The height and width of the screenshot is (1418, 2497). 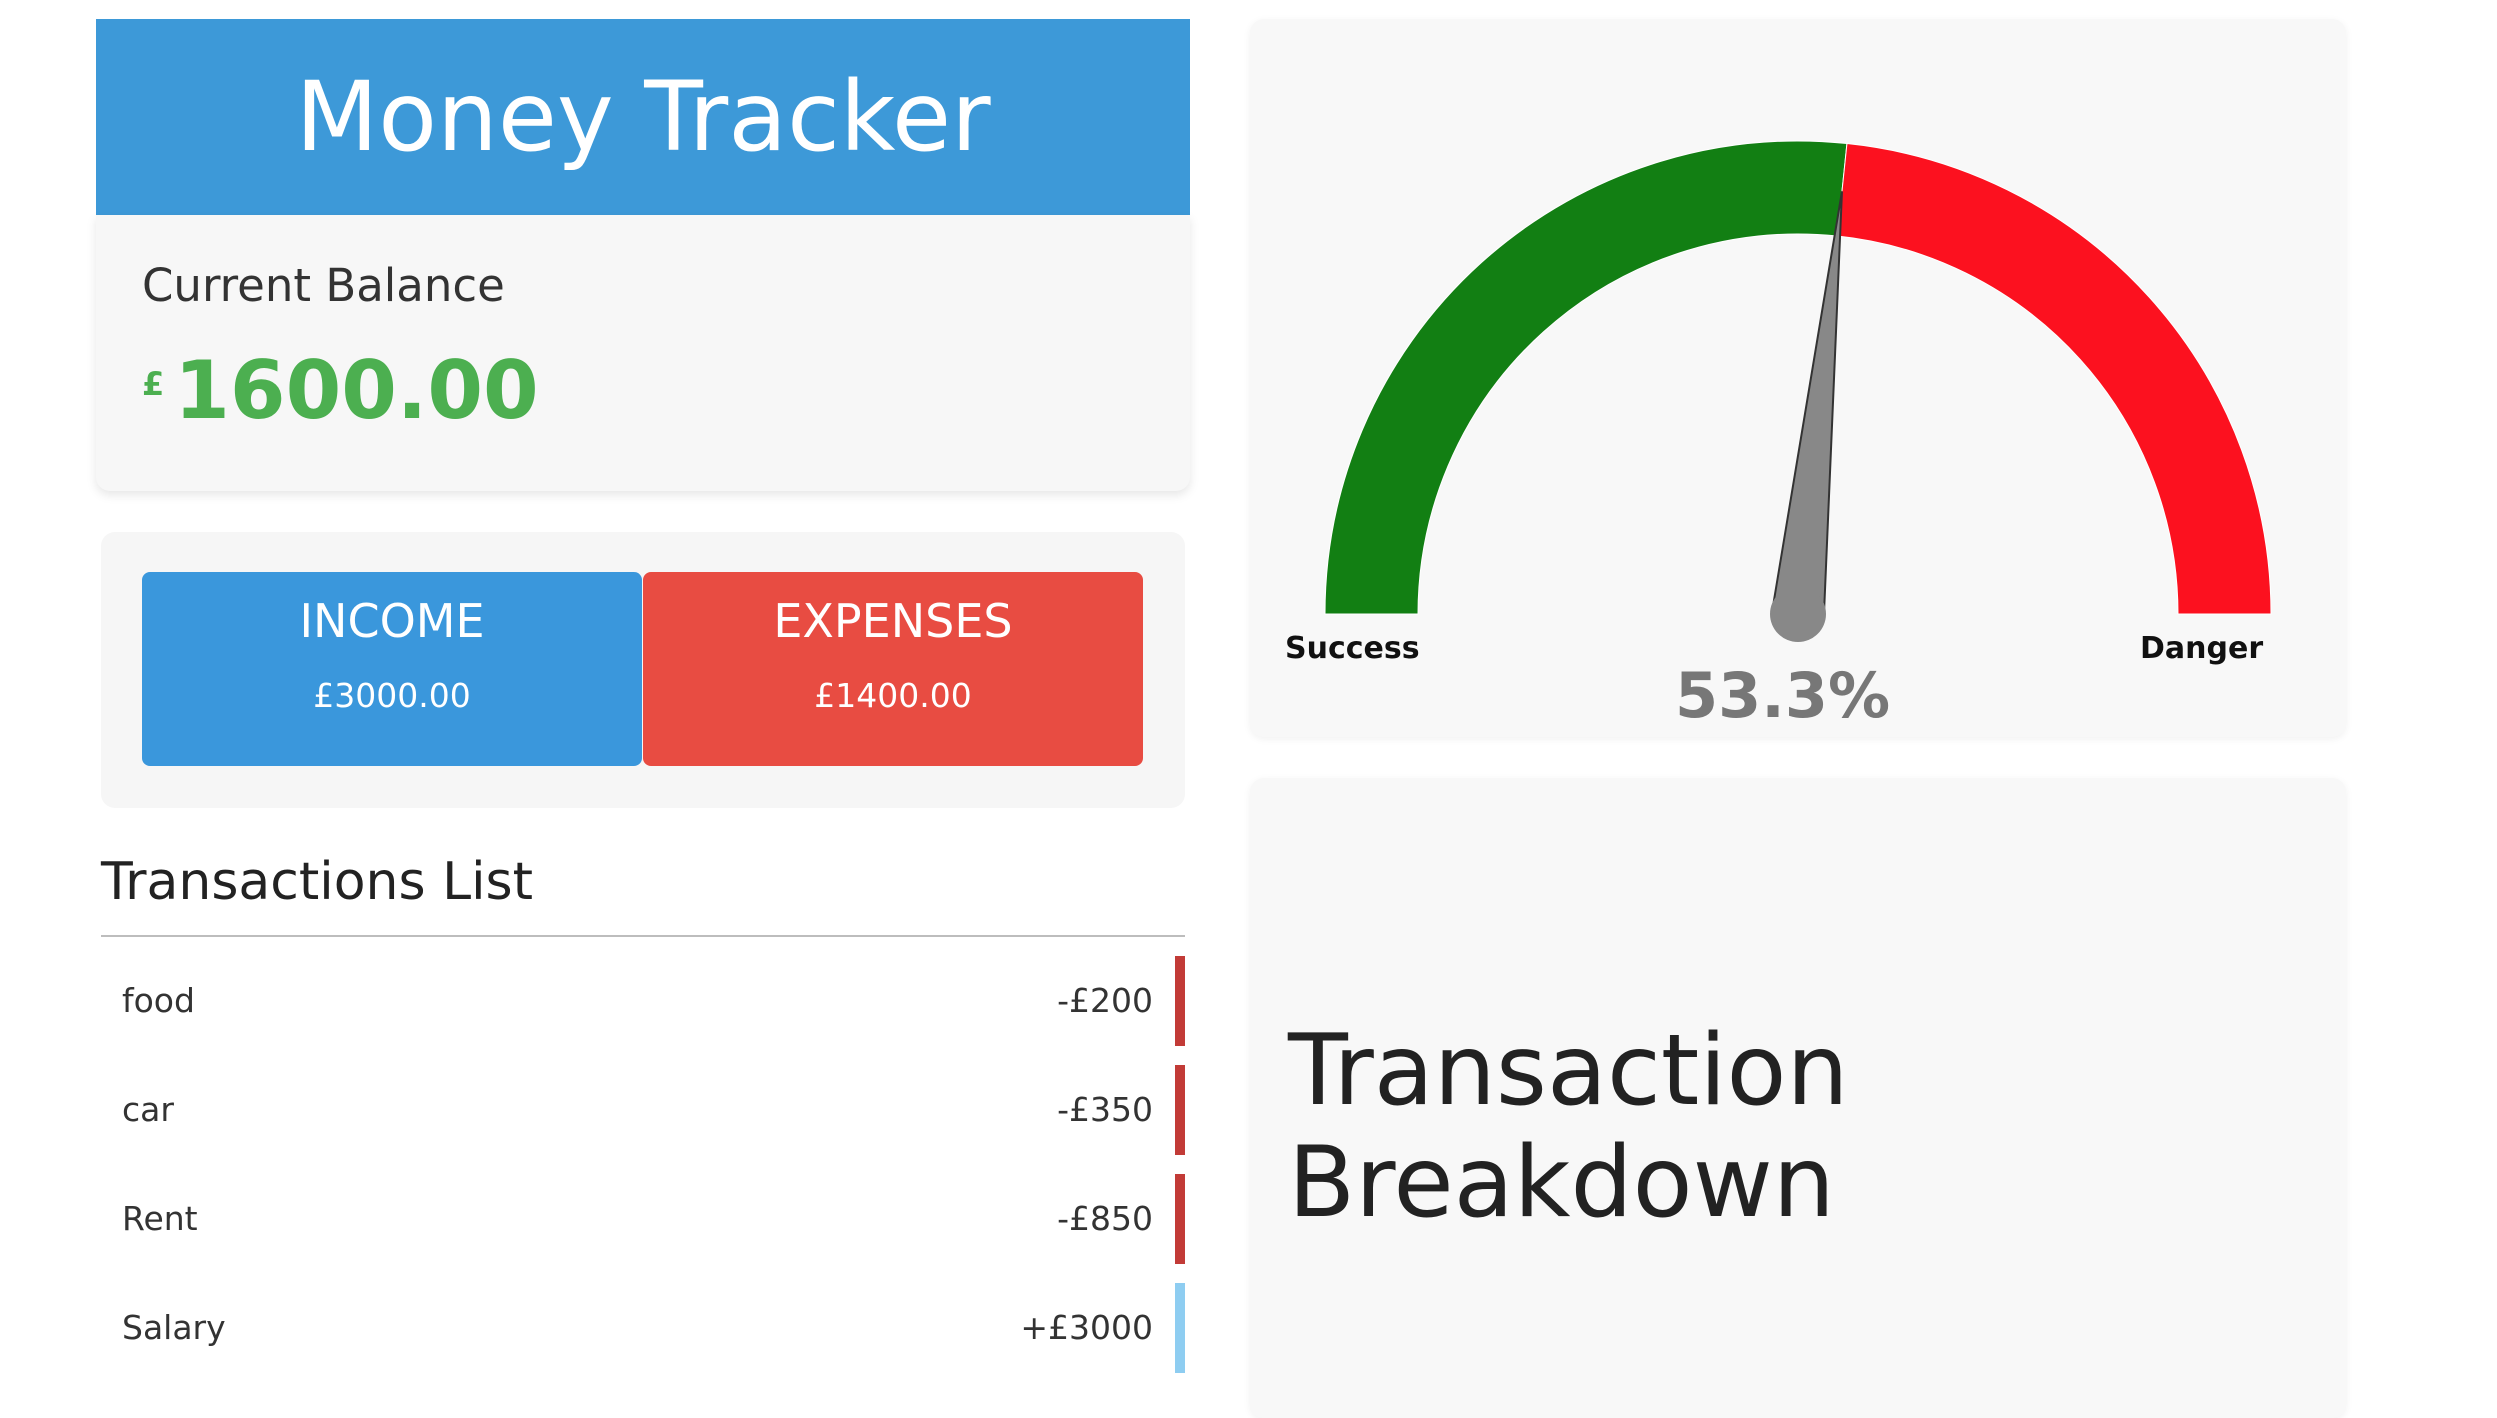 What do you see at coordinates (643, 936) in the screenshot?
I see `transactions-divider` at bounding box center [643, 936].